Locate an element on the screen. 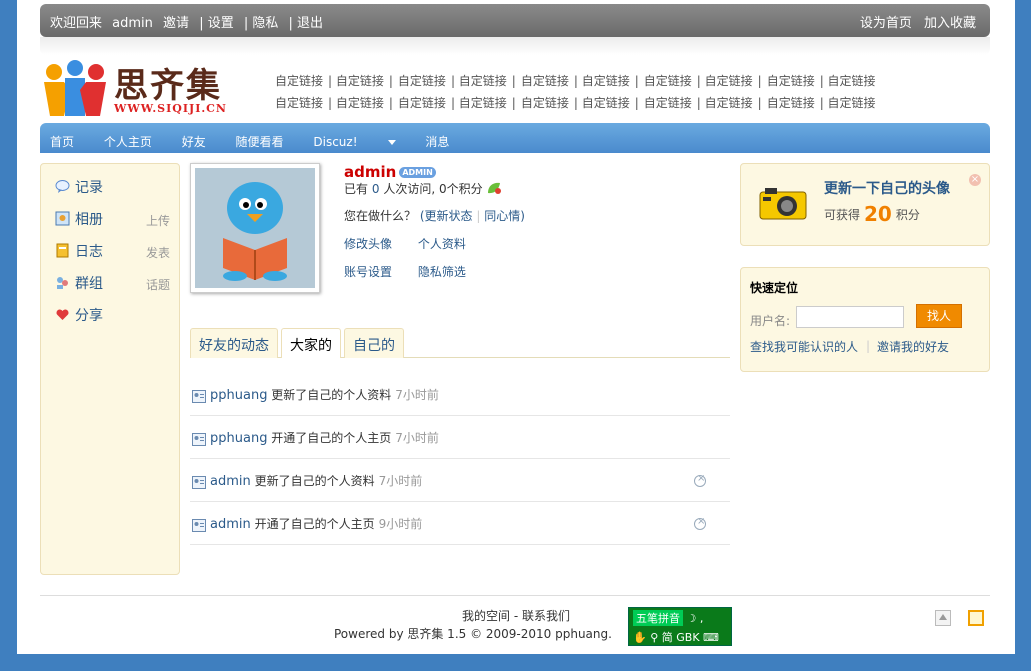 The height and width of the screenshot is (671, 1031). find-known-link: 查找我可能认识的人 is located at coordinates (804, 346).